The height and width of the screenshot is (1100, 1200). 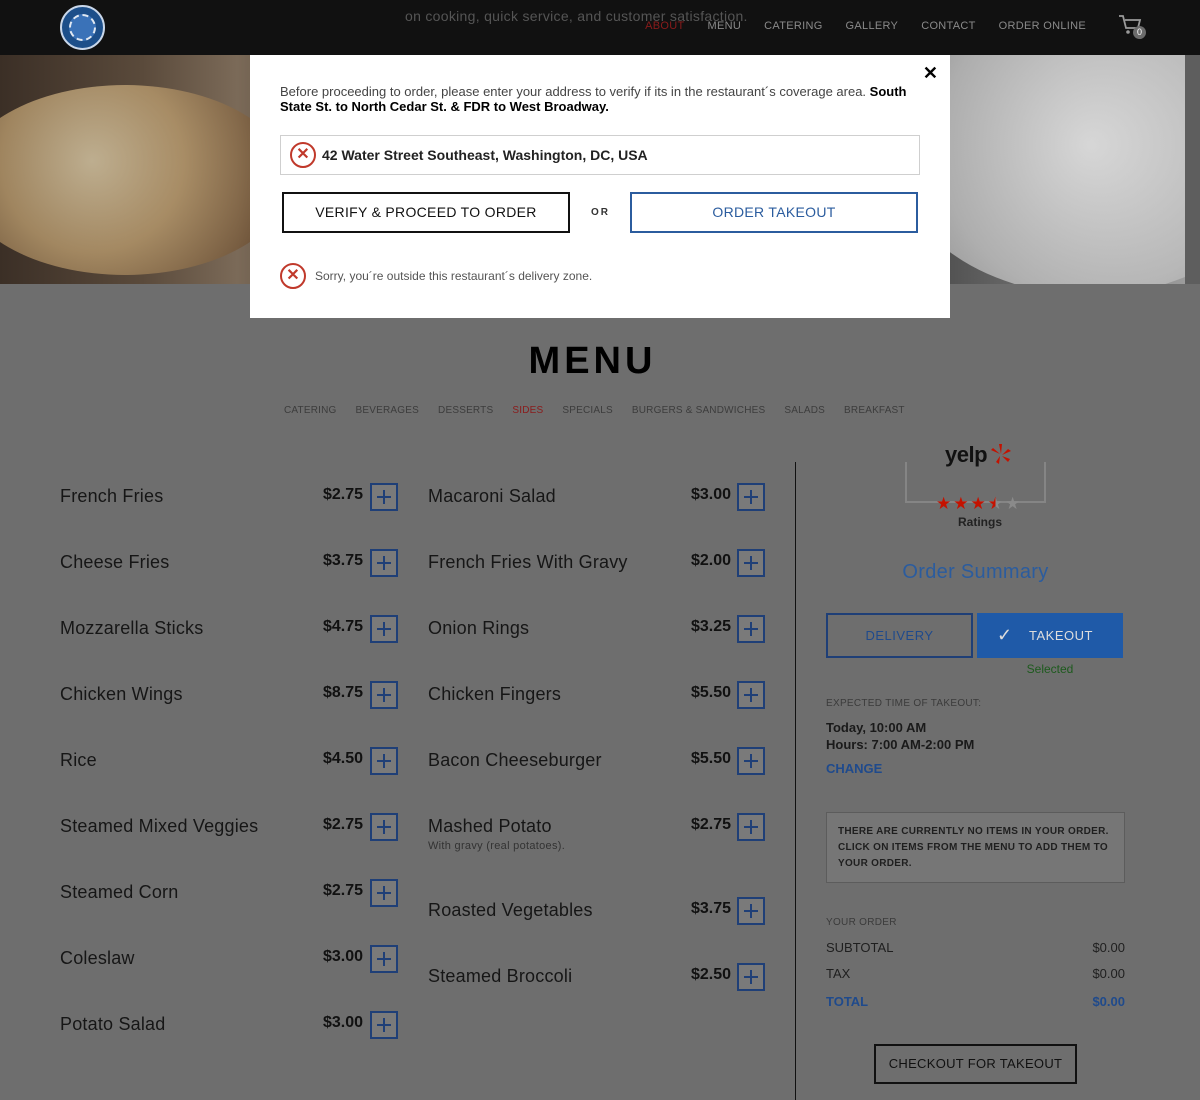 I want to click on delivery-option-button: DELIVERY, so click(x=899, y=635).